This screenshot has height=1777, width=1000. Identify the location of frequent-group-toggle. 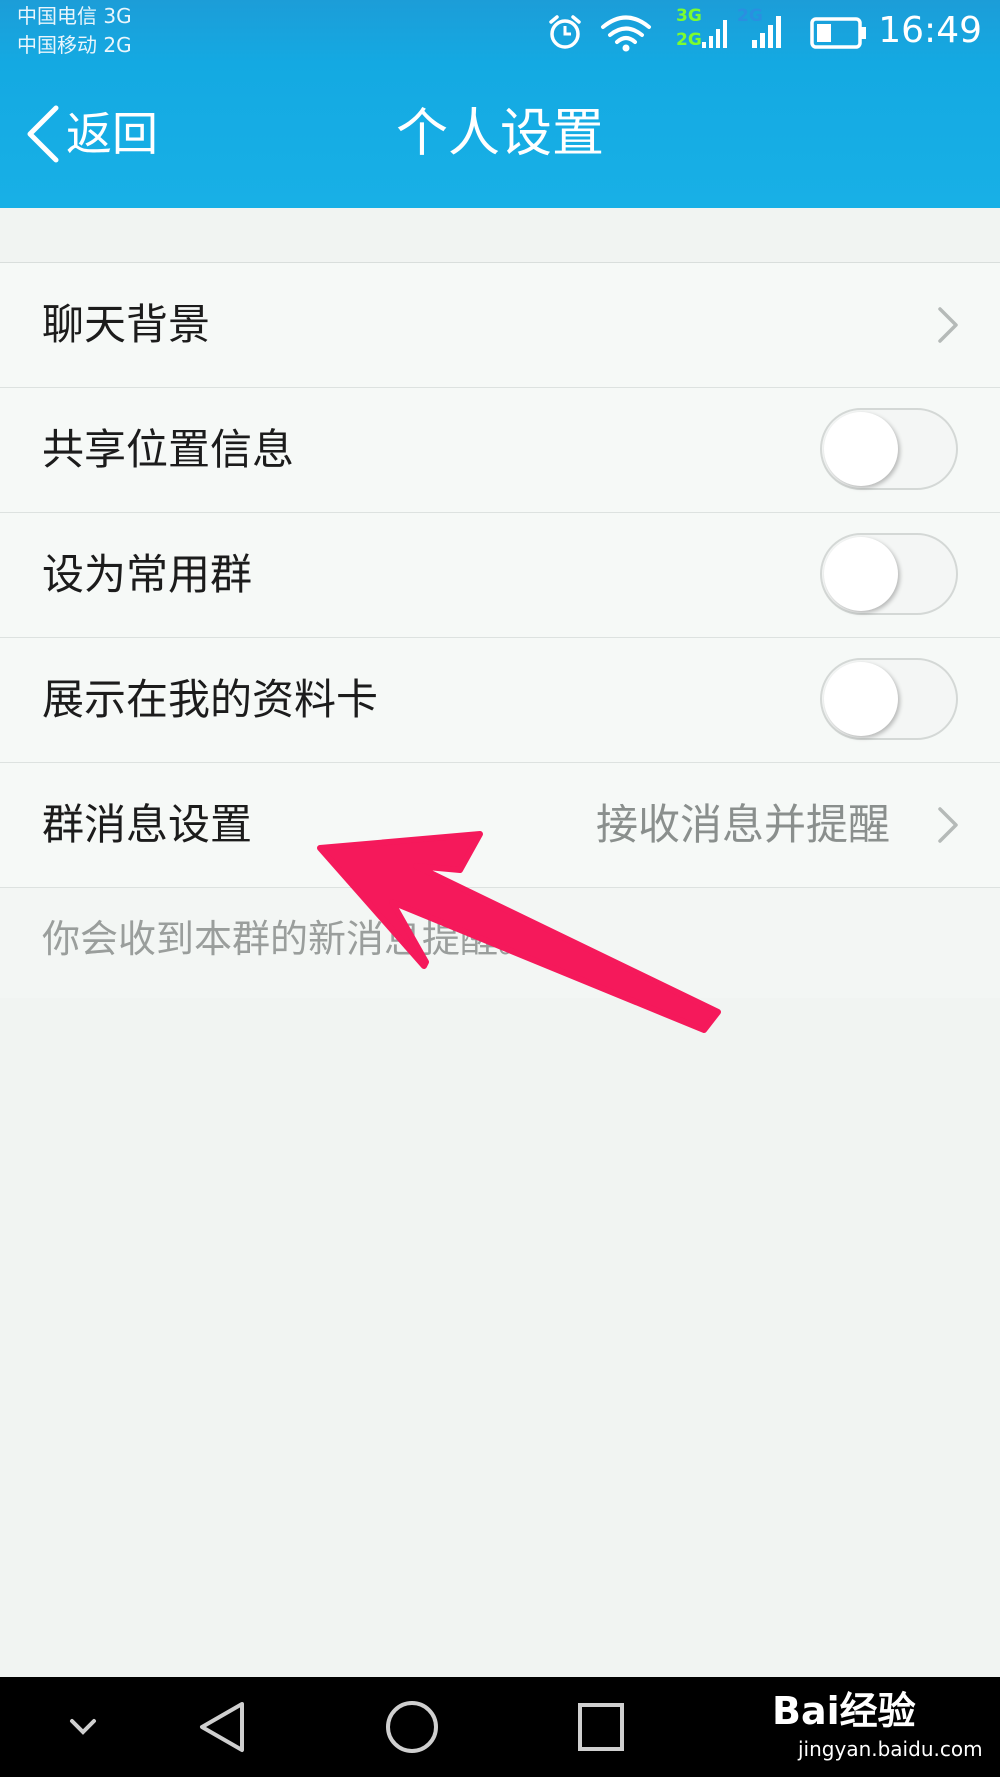
(889, 574).